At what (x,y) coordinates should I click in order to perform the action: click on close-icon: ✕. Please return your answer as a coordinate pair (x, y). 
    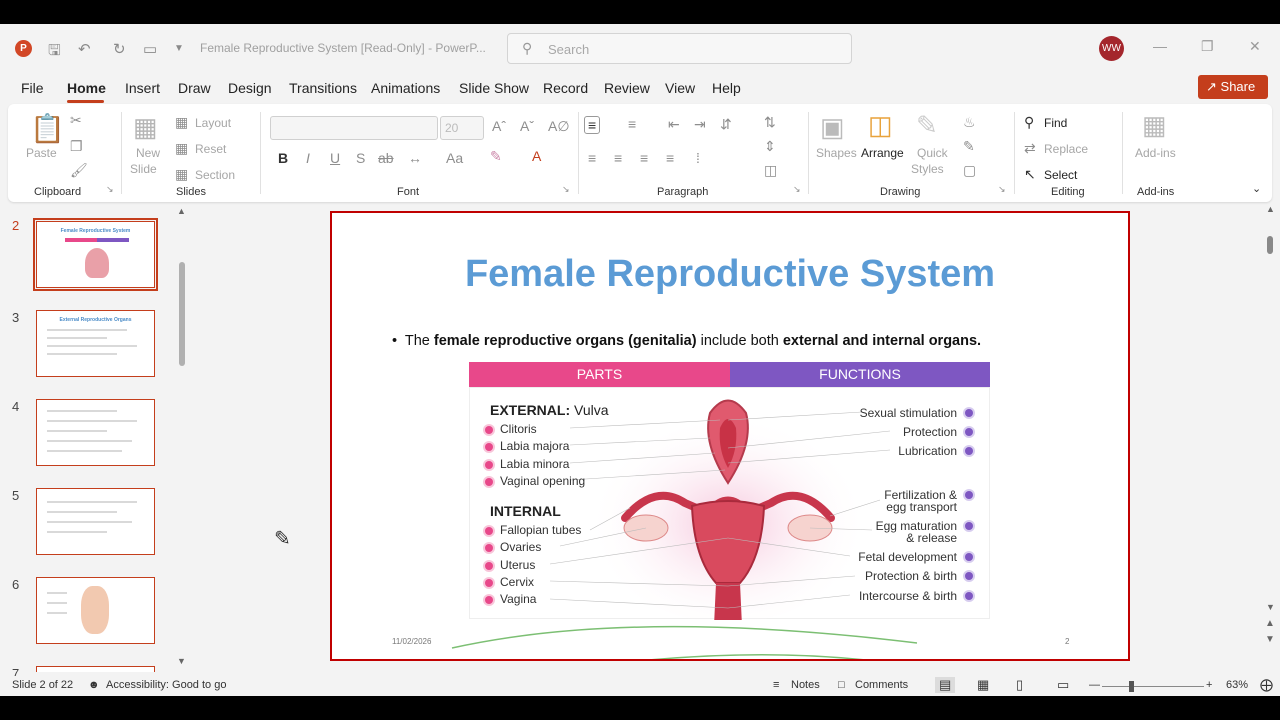
    Looking at the image, I should click on (1255, 46).